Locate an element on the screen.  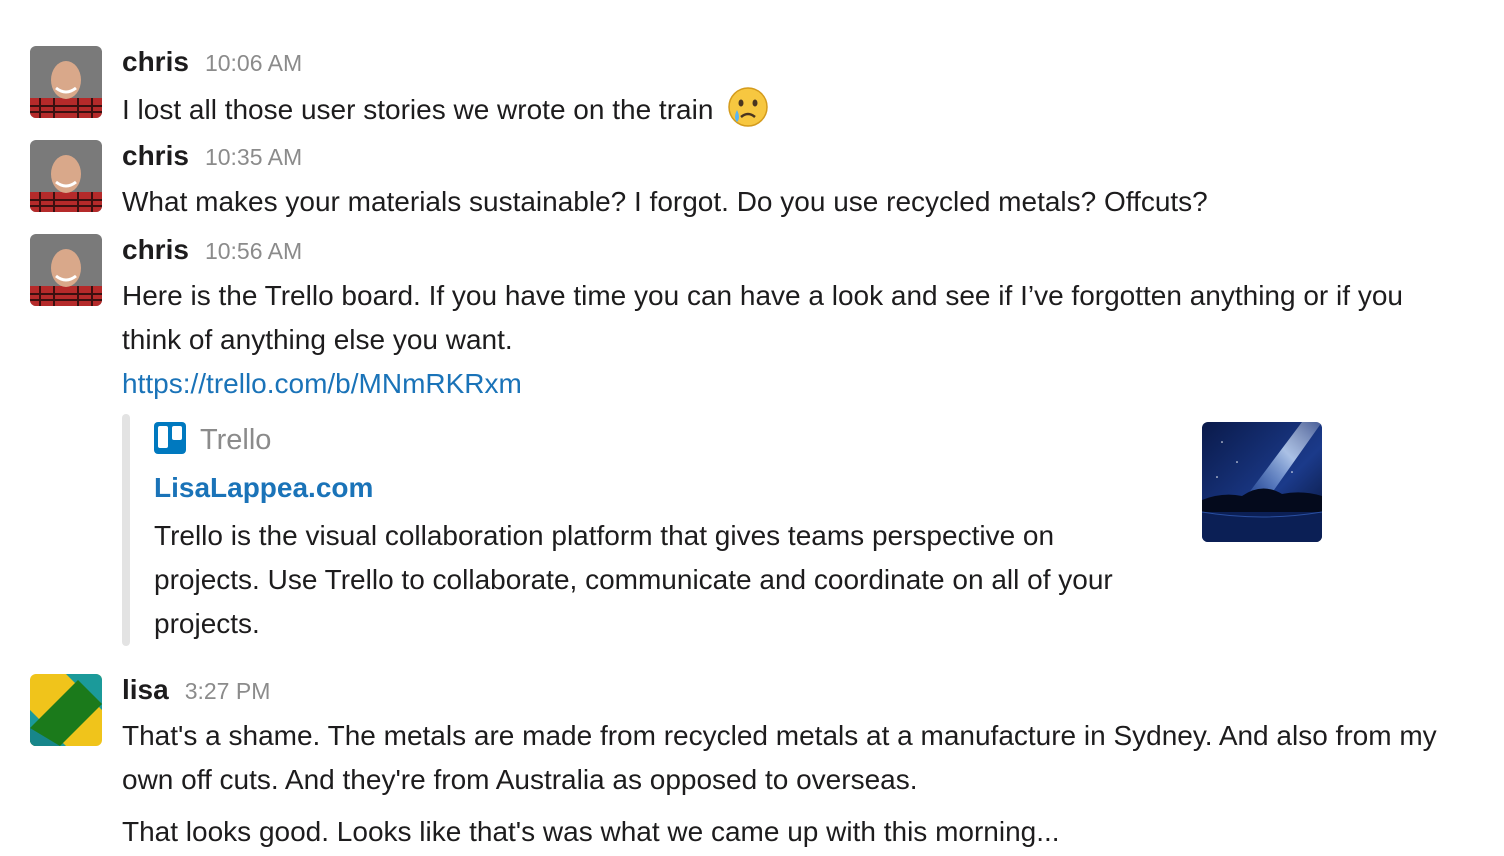
message-timestamp: 10:35 AM is located at coordinates (253, 157).